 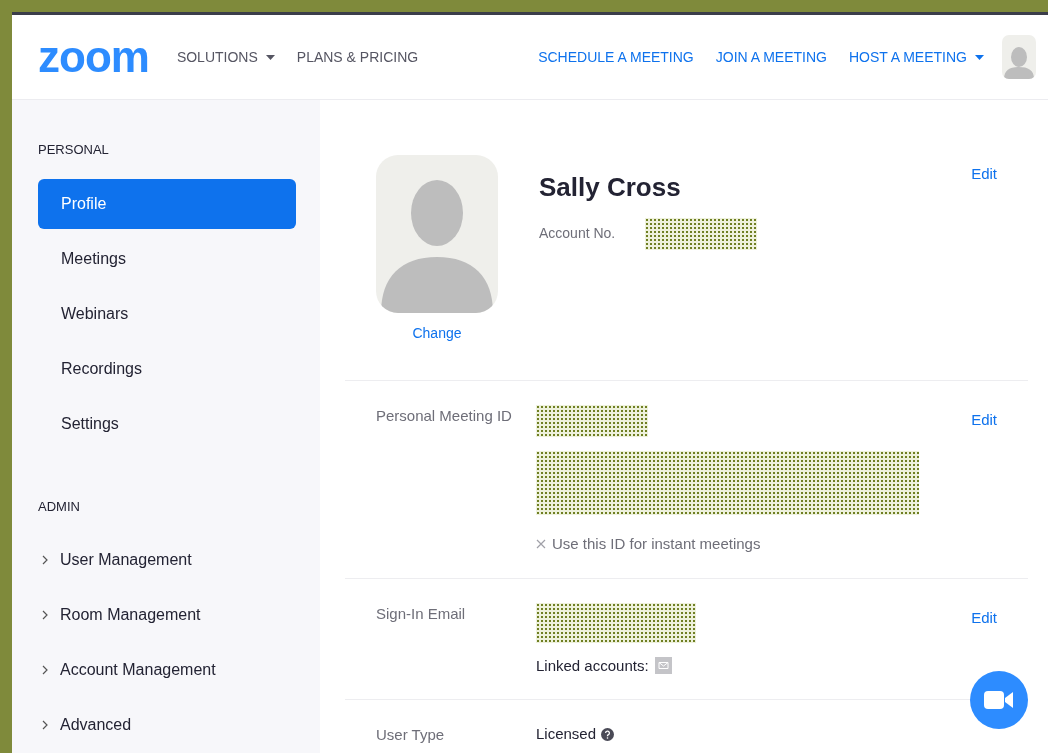 I want to click on help-icon, so click(x=608, y=734).